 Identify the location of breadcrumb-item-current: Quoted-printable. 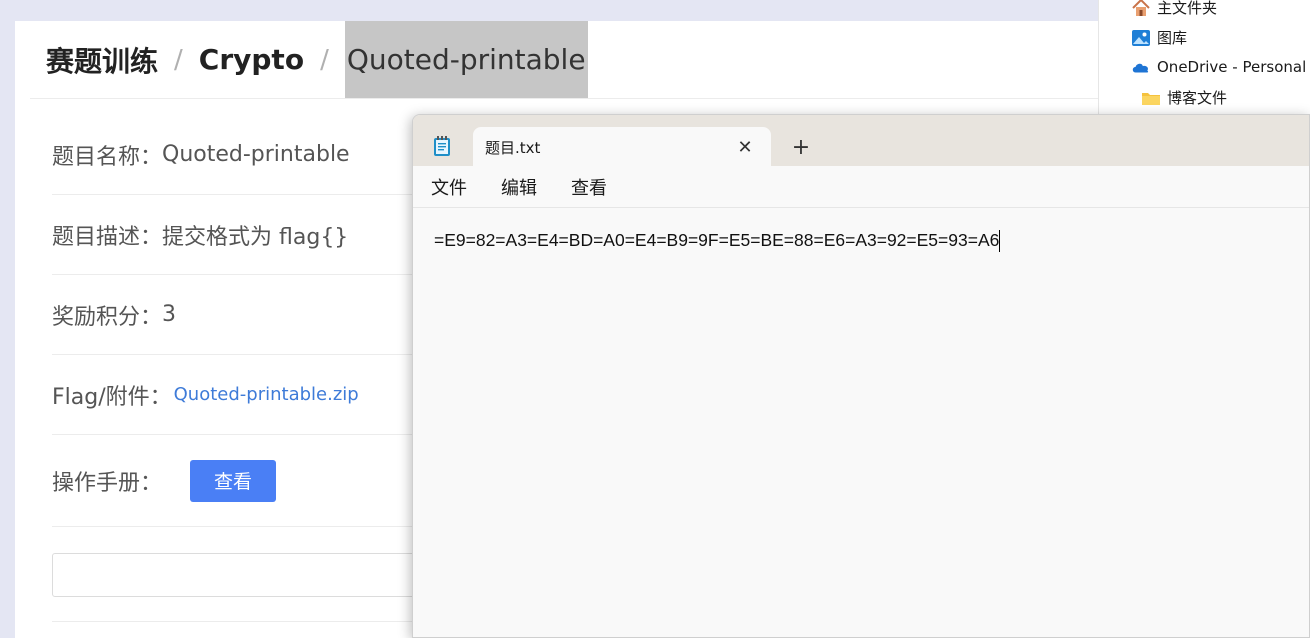
(466, 59).